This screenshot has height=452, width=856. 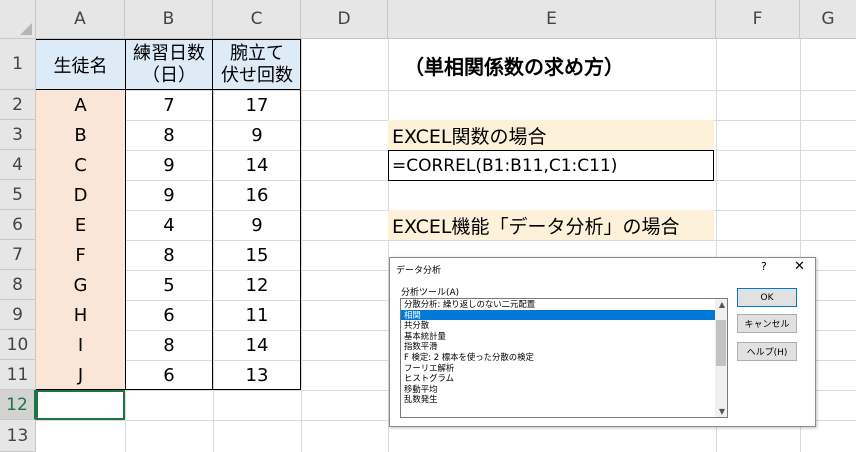 I want to click on cell-pushup-count: 13, so click(x=257, y=375).